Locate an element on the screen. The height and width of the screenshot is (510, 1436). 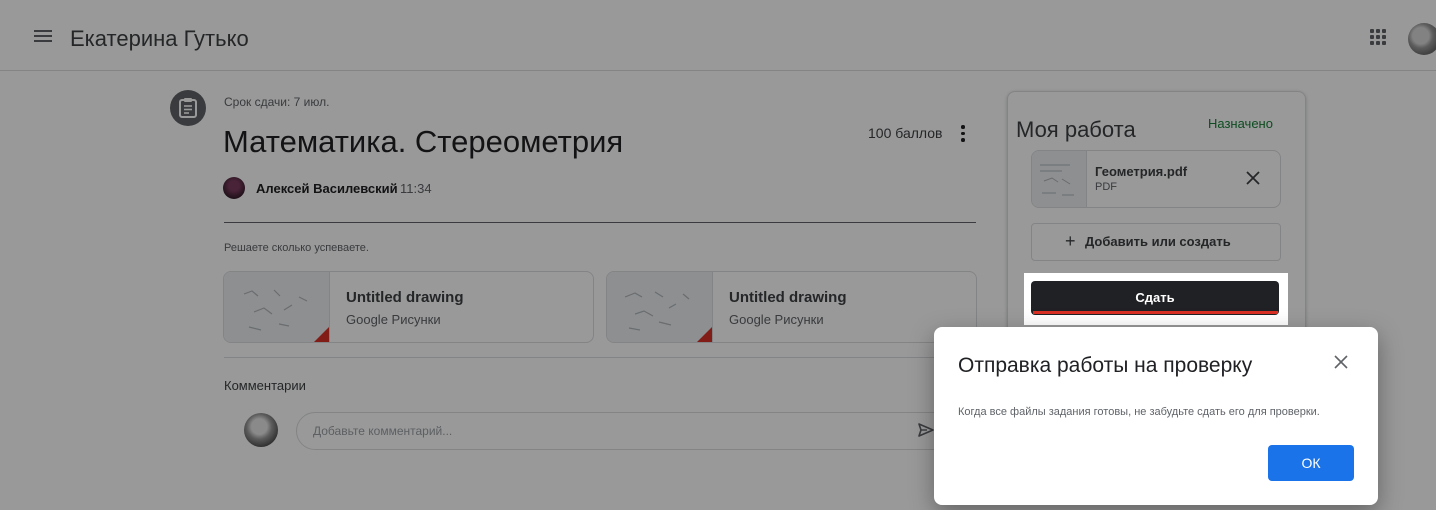
dialog-title: Отправка работы на проверку is located at coordinates (1105, 365).